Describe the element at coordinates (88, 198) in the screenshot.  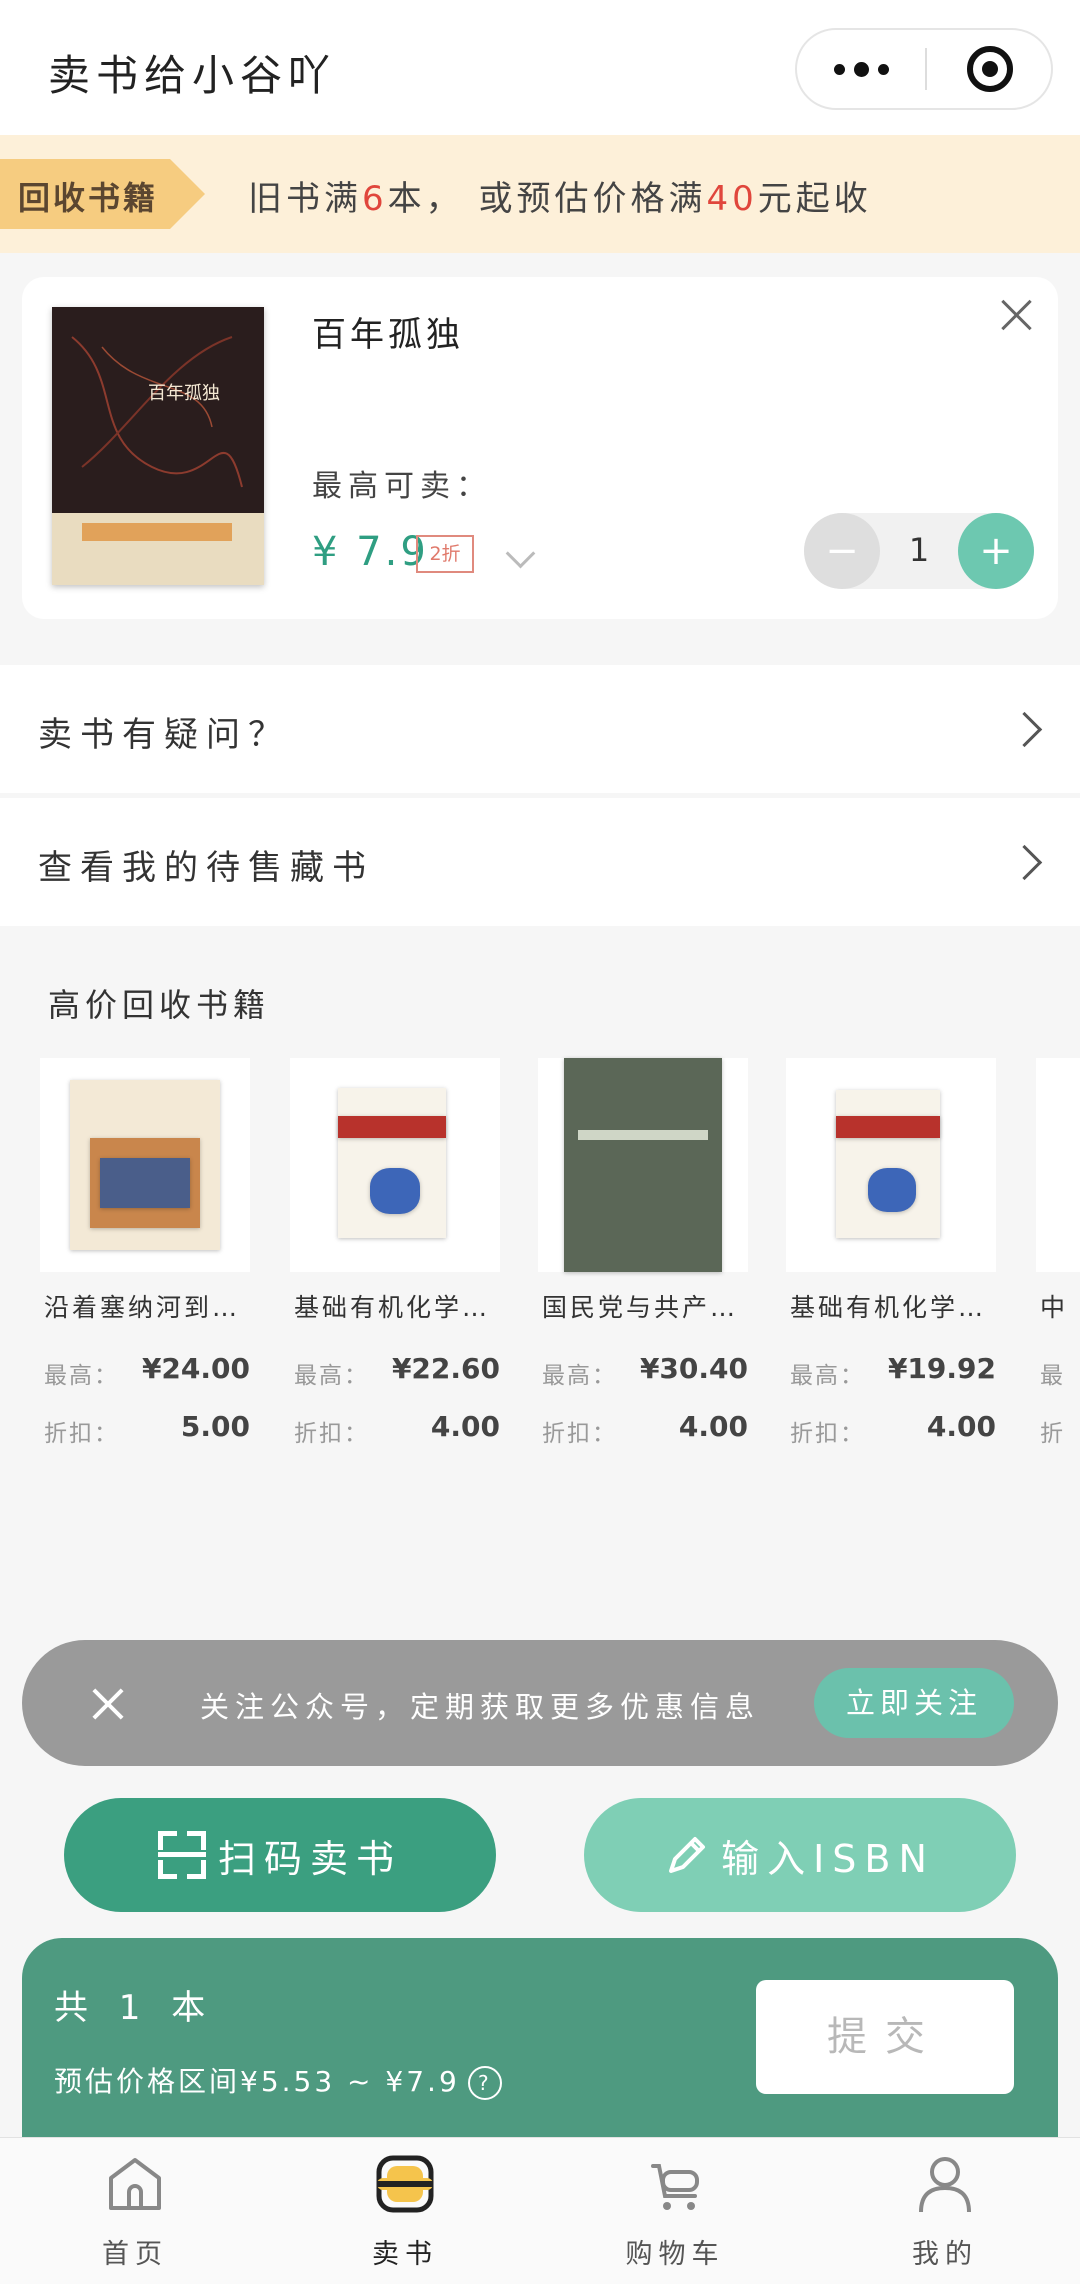
I see `notice-tag-label: 回收书籍` at that location.